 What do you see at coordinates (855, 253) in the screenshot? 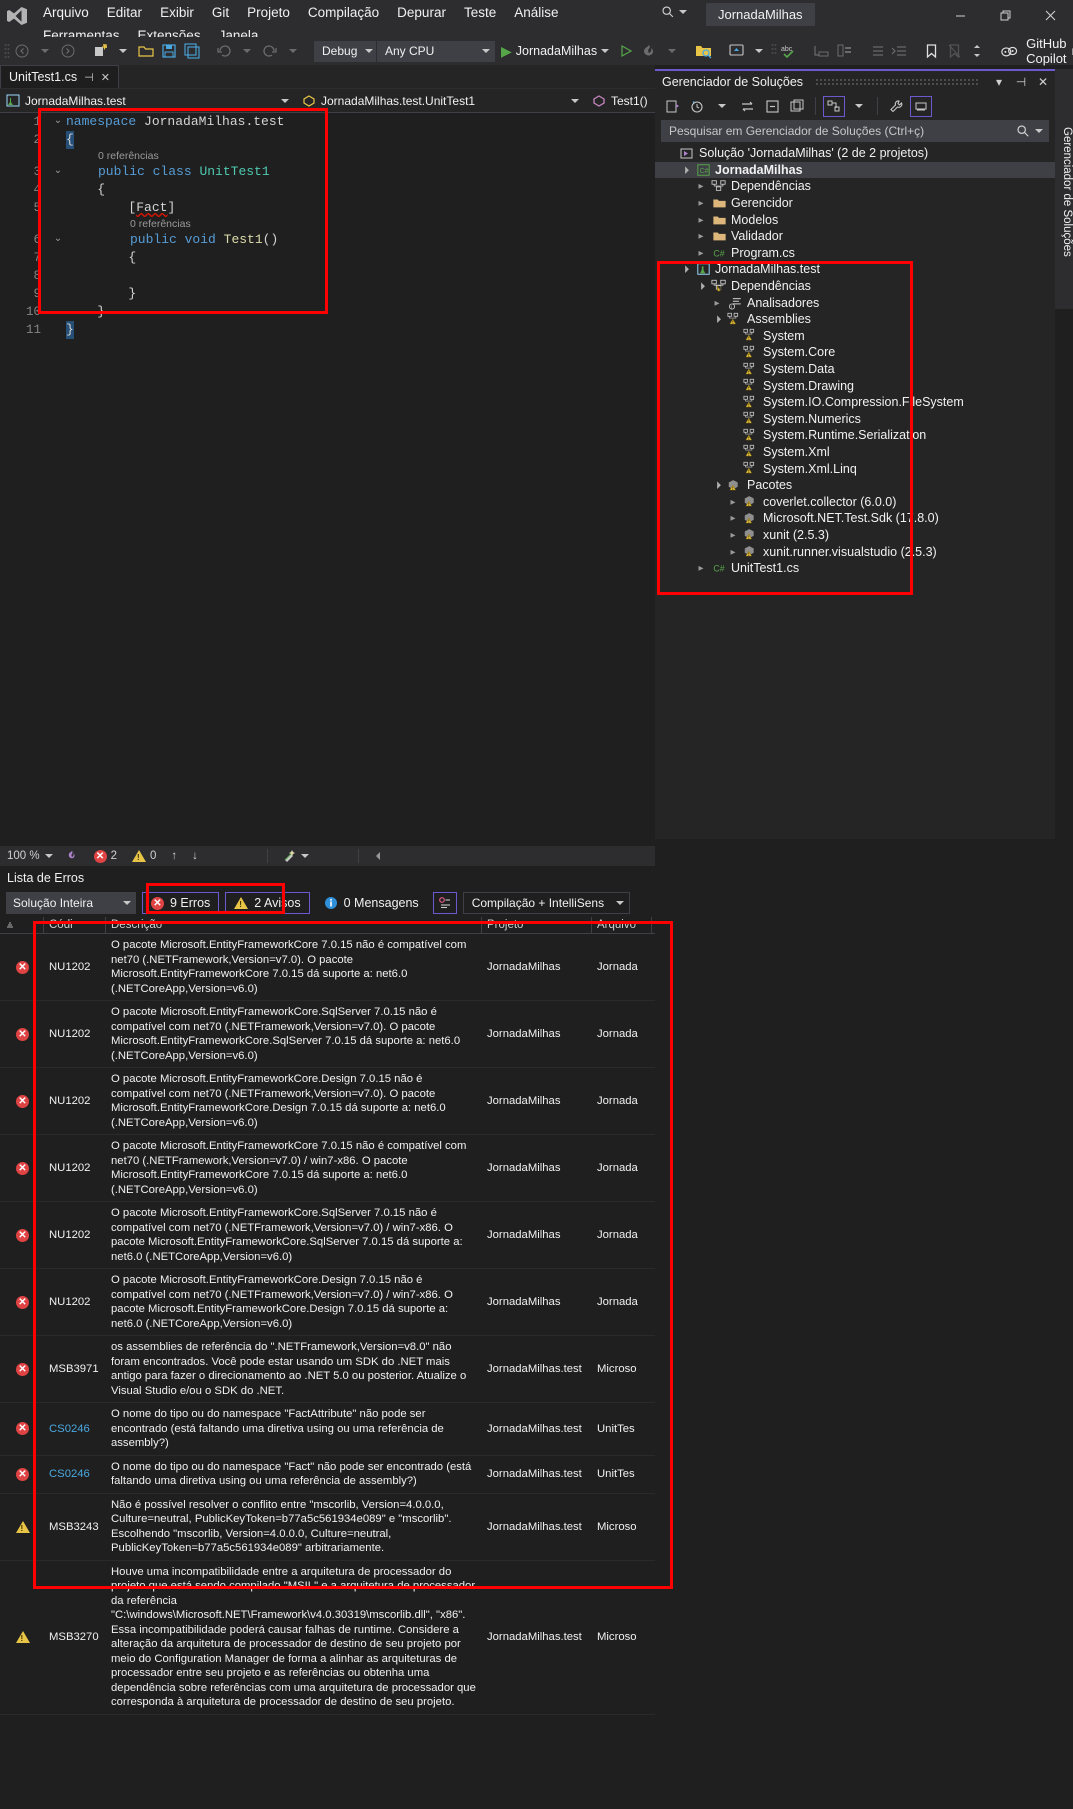
I see `tree-item-program-cs: ▶ C# Program.cs` at bounding box center [855, 253].